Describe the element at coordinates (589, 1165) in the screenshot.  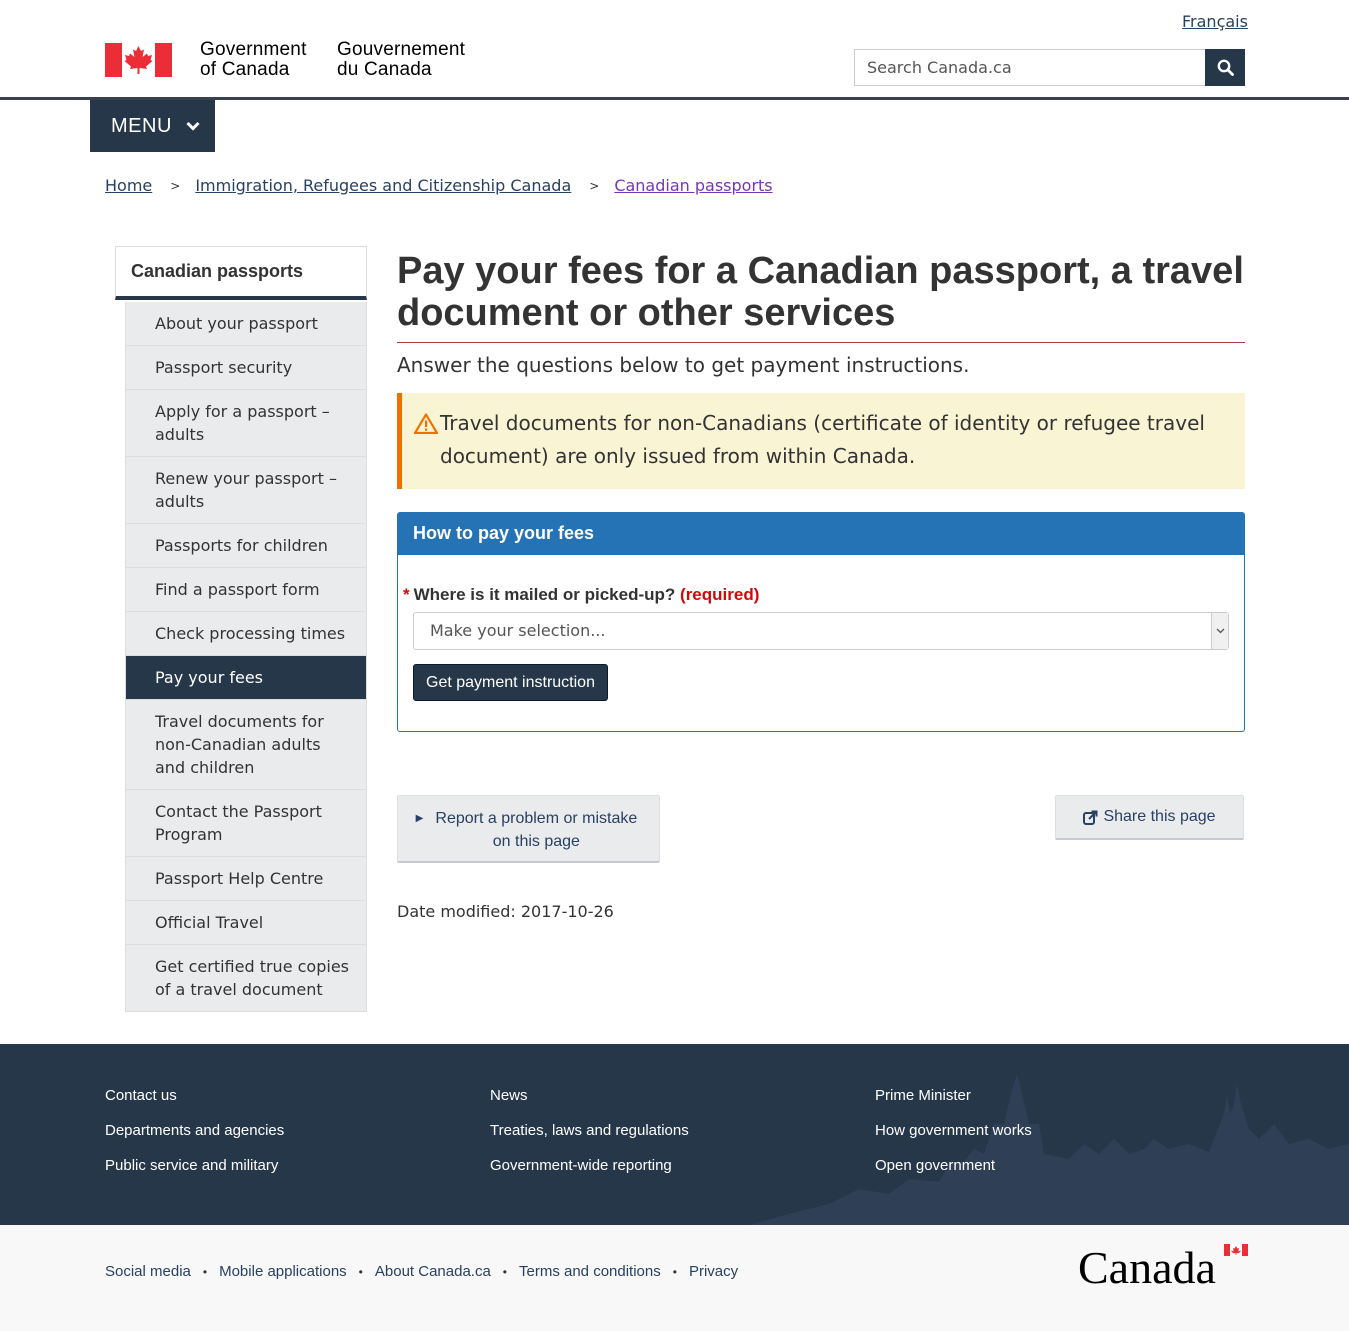
I see `footer-link-reporting: Government-wide reporting` at that location.